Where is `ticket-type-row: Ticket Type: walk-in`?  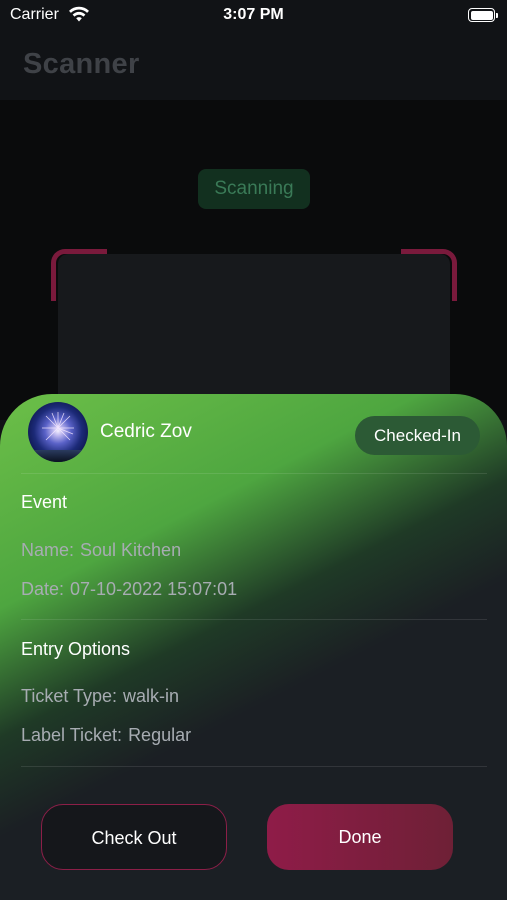 ticket-type-row: Ticket Type: walk-in is located at coordinates (100, 696).